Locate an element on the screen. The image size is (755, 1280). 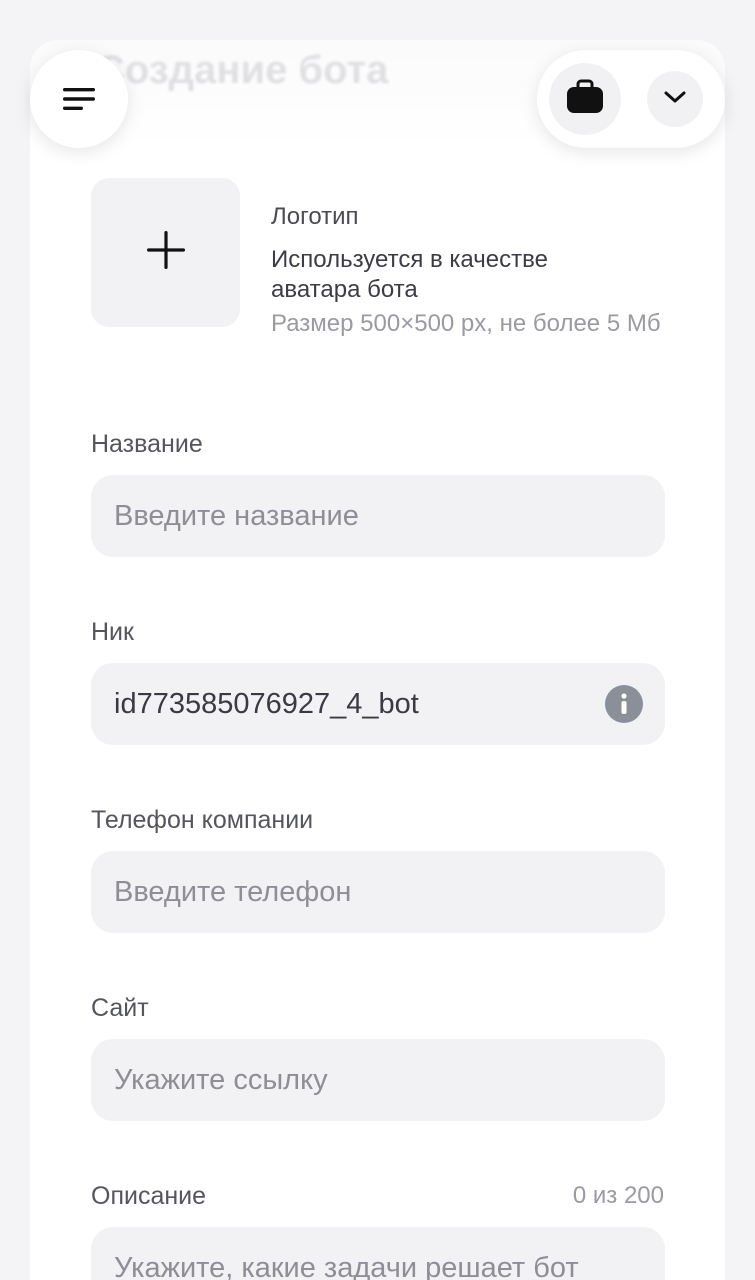
logo-title: Логотип is located at coordinates (315, 216).